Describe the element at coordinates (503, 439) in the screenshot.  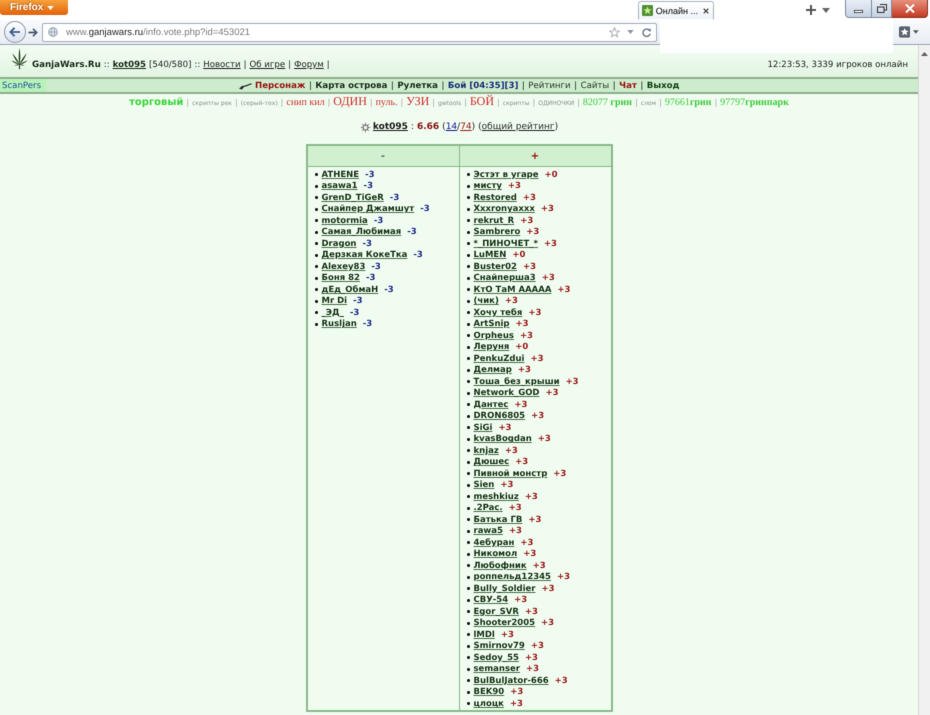
I see `player-link: kvasBogdan` at that location.